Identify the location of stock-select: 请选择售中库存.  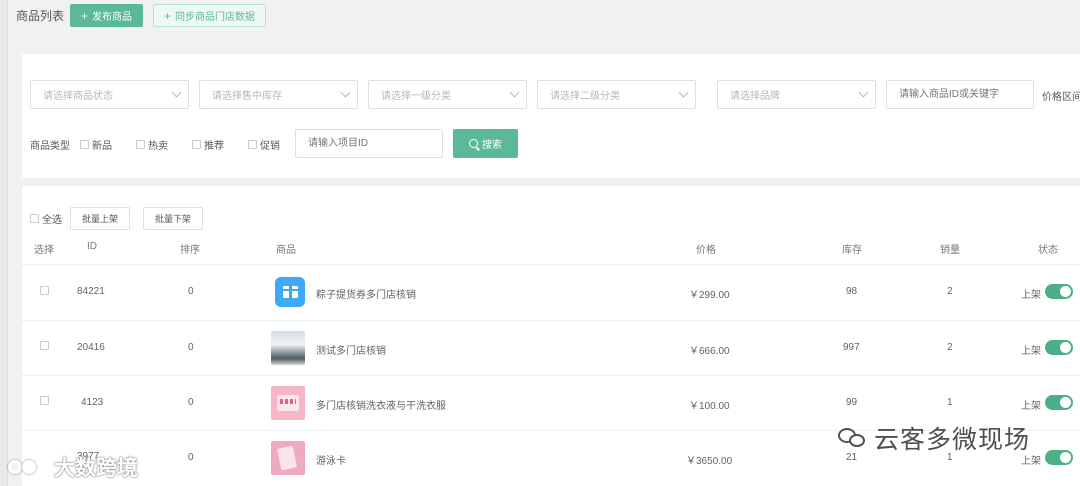
(278, 94).